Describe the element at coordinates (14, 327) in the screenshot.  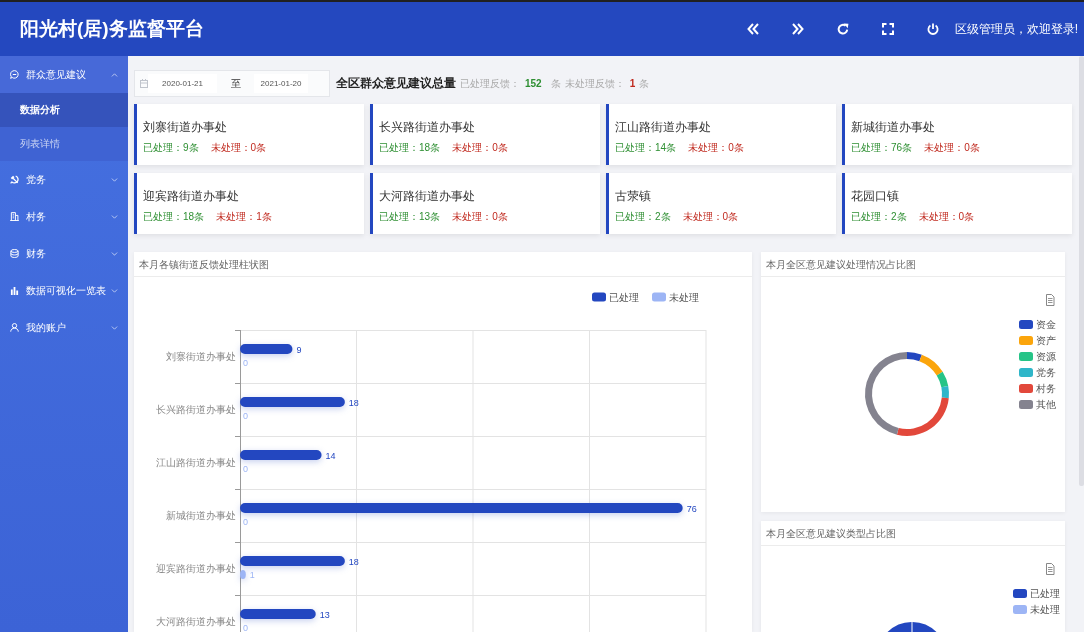
I see `user-icon` at that location.